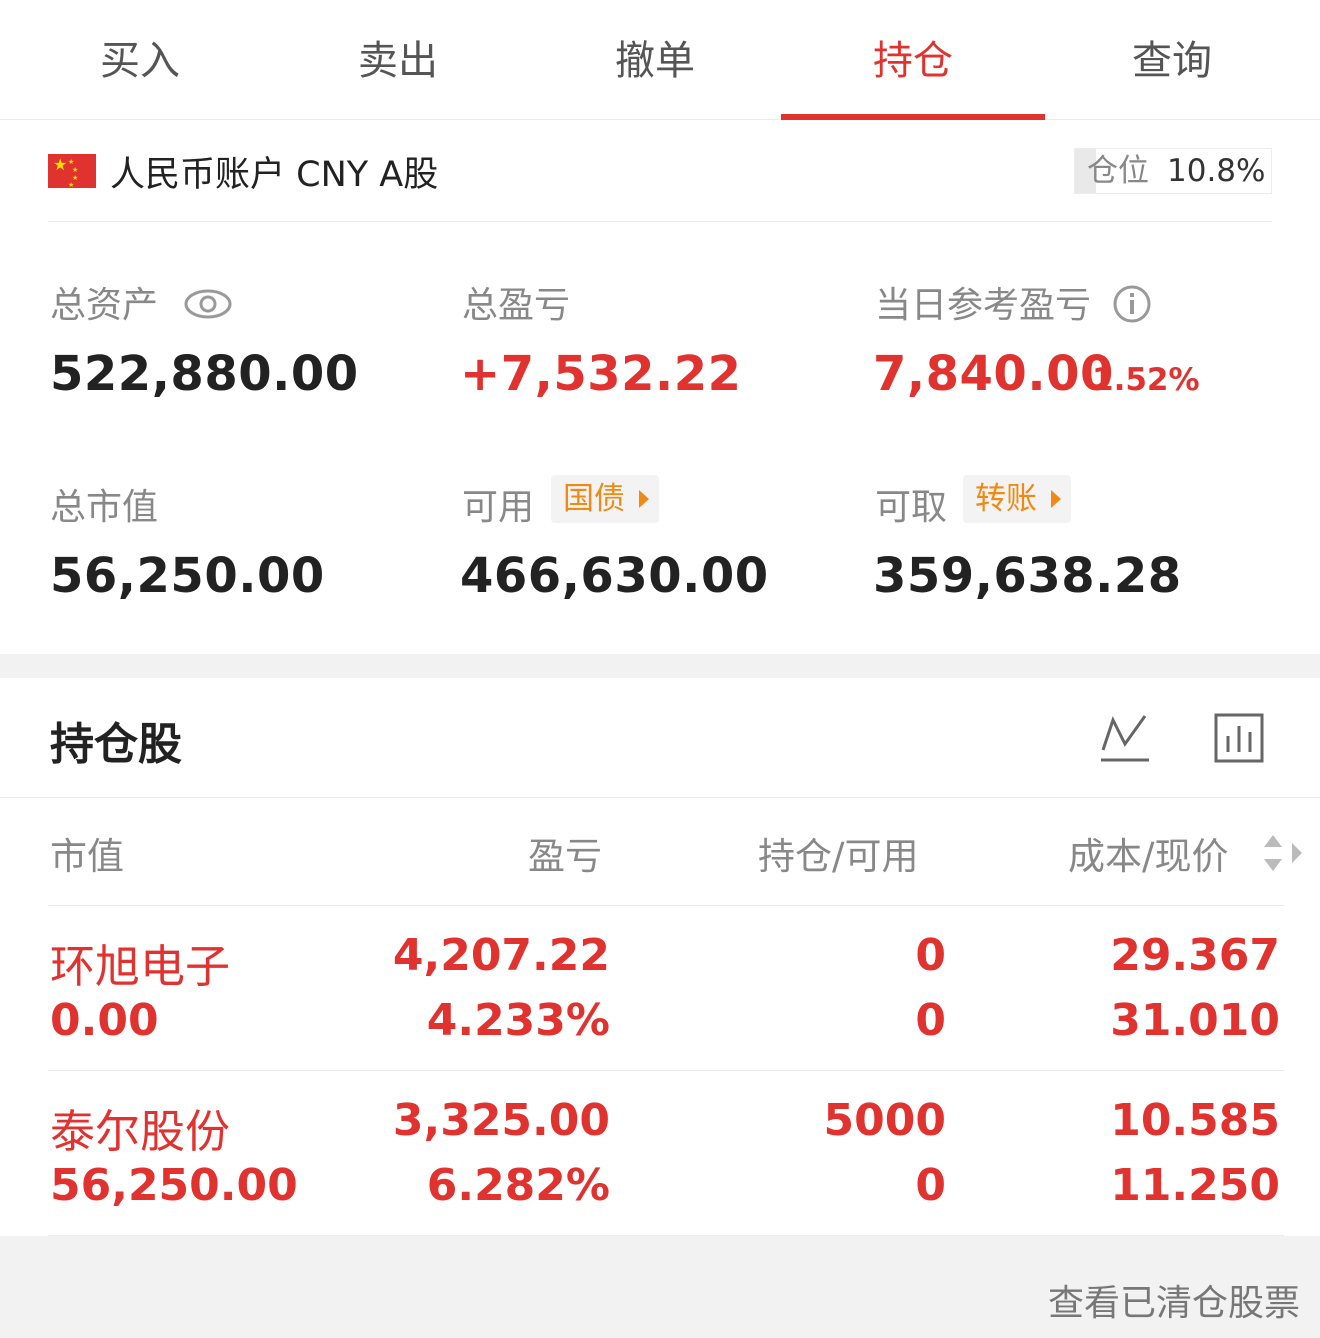 The width and height of the screenshot is (1320, 1338). Describe the element at coordinates (1216, 171) in the screenshot. I see `position-value: 10.8%` at that location.